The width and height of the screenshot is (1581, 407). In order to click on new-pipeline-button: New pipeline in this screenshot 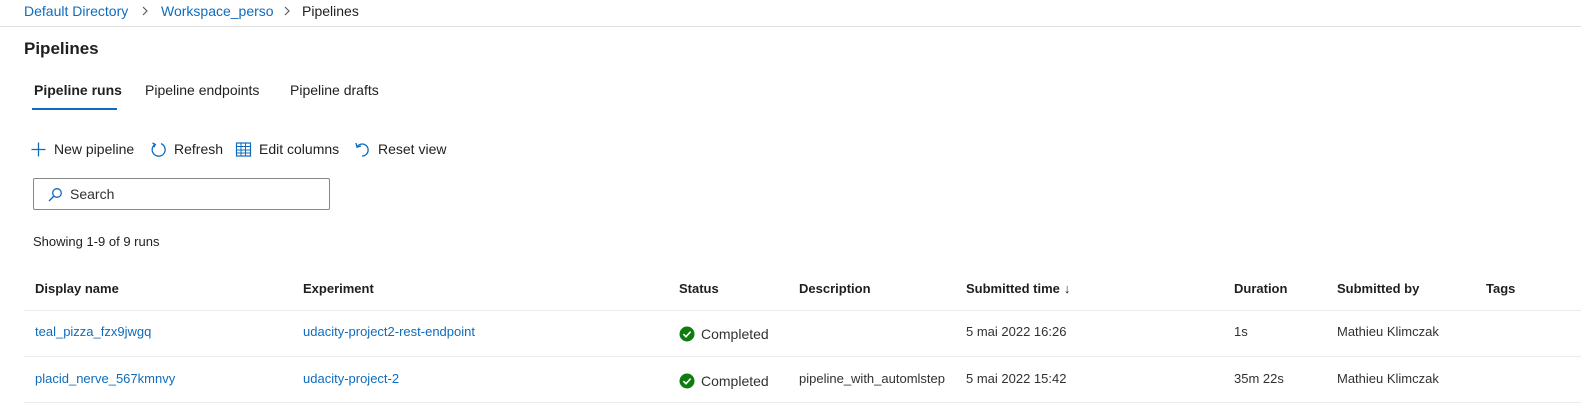, I will do `click(82, 149)`.